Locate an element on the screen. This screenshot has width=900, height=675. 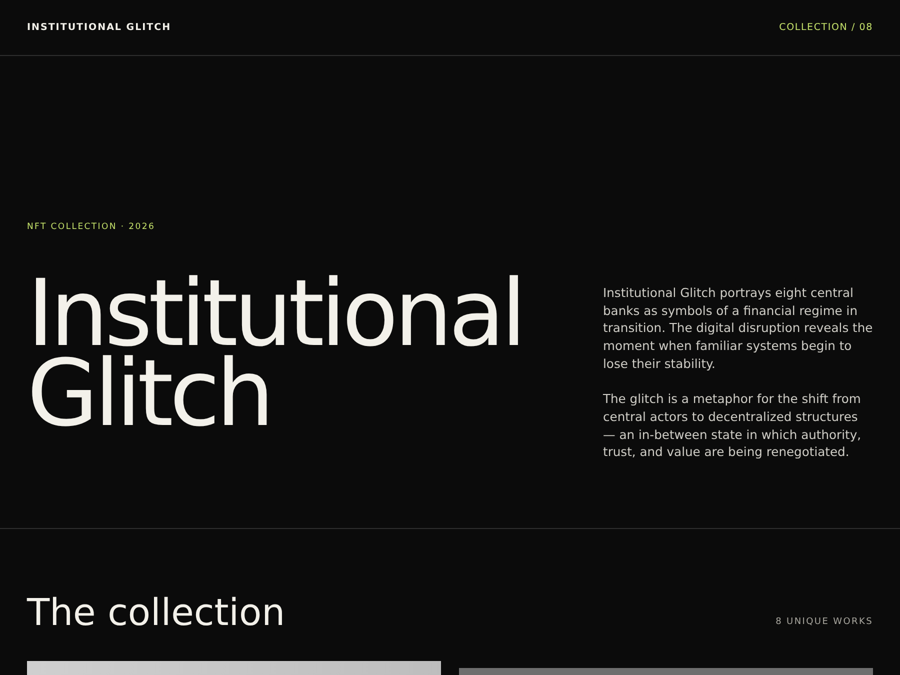
brand-name: INSTITUTIONAL GLITCH is located at coordinates (99, 27).